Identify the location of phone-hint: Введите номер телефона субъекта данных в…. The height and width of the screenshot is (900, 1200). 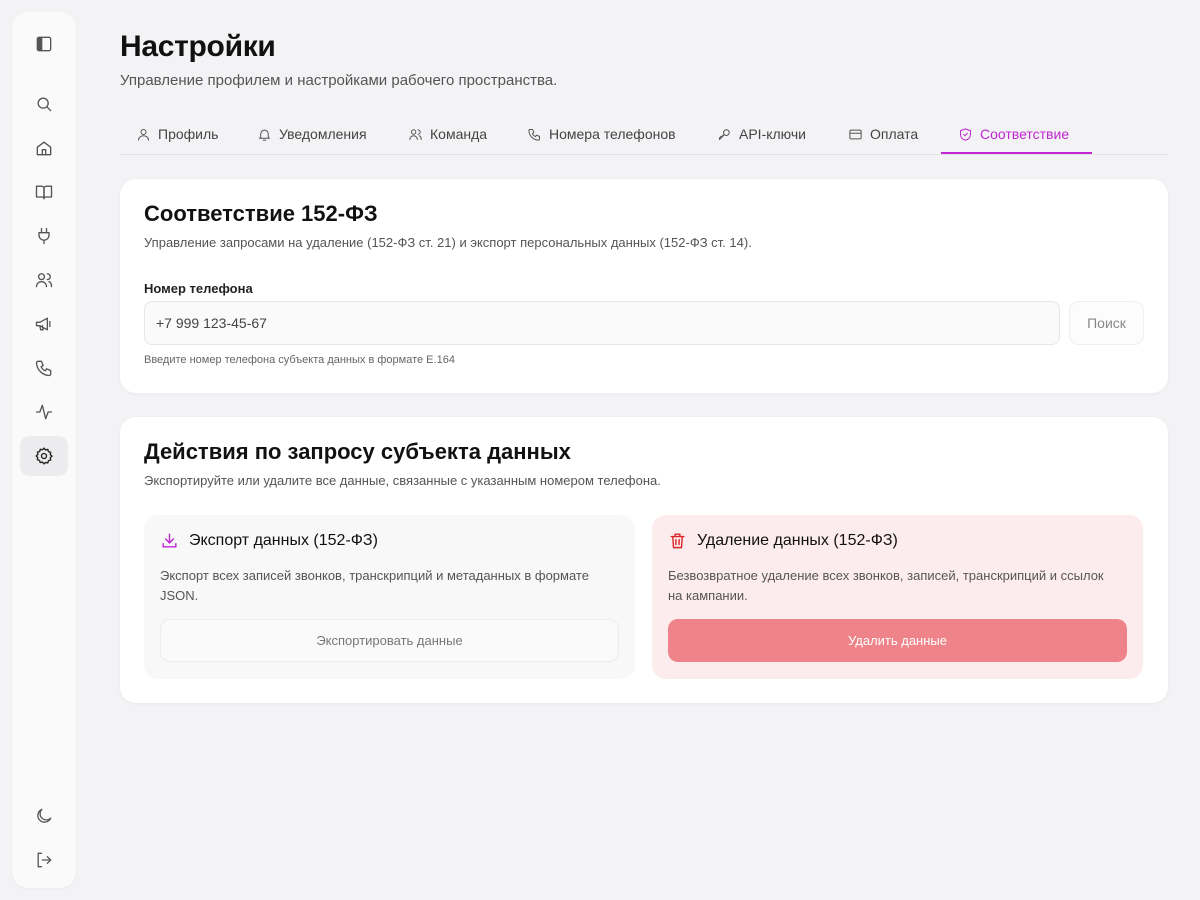
(299, 360).